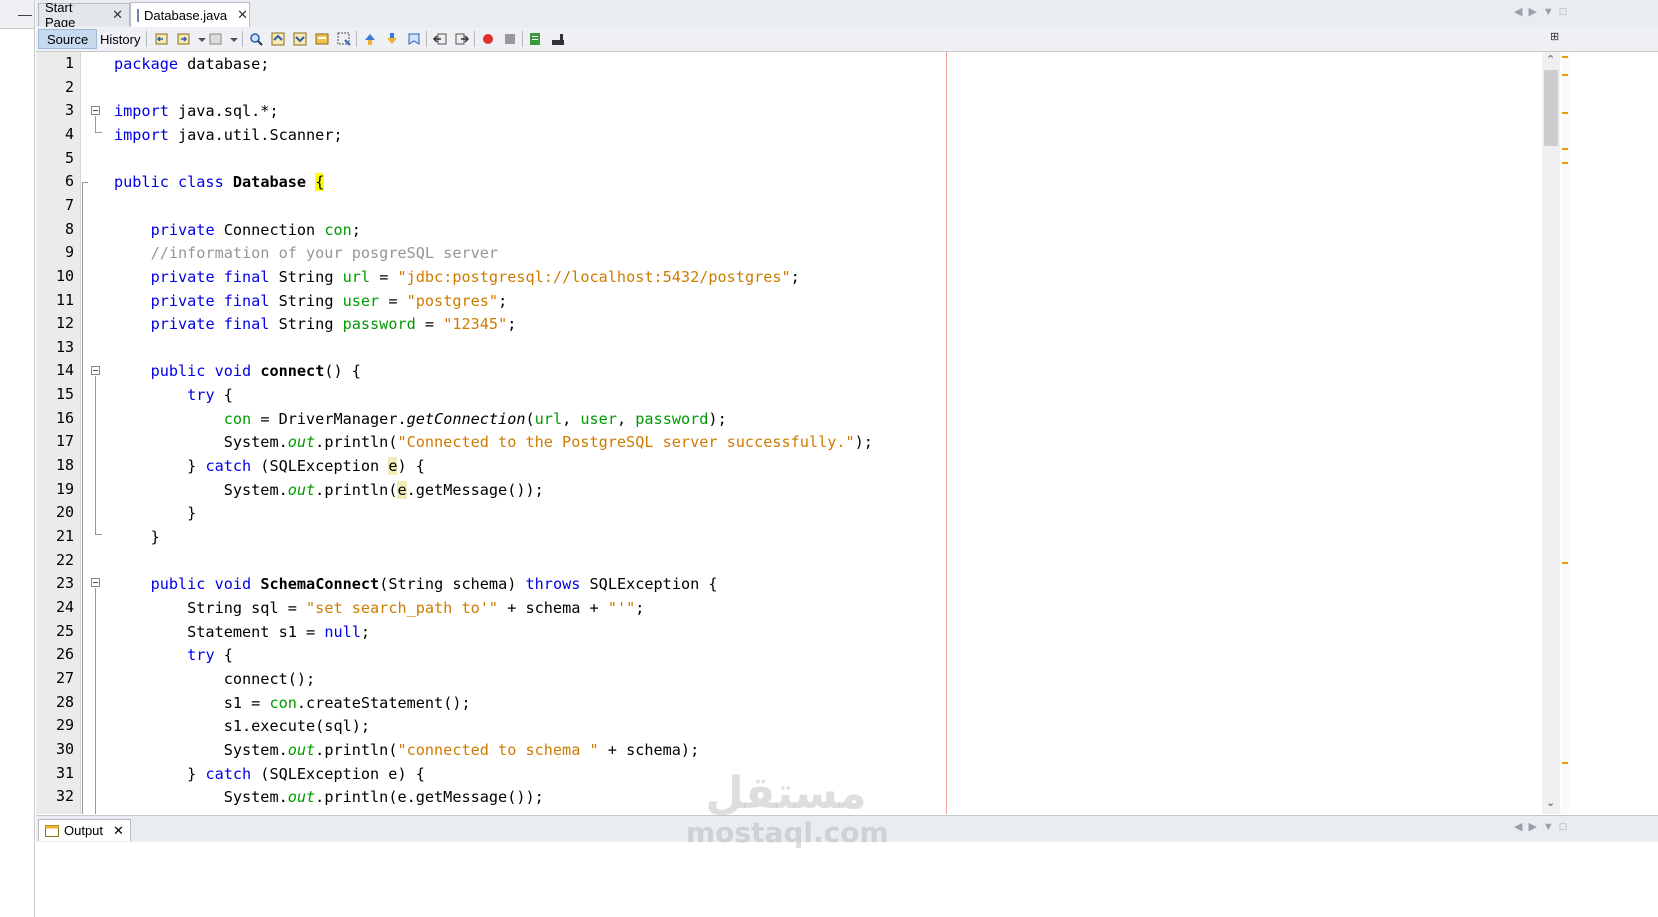 Image resolution: width=1658 pixels, height=917 pixels. I want to click on shift-right-icon, so click(462, 39).